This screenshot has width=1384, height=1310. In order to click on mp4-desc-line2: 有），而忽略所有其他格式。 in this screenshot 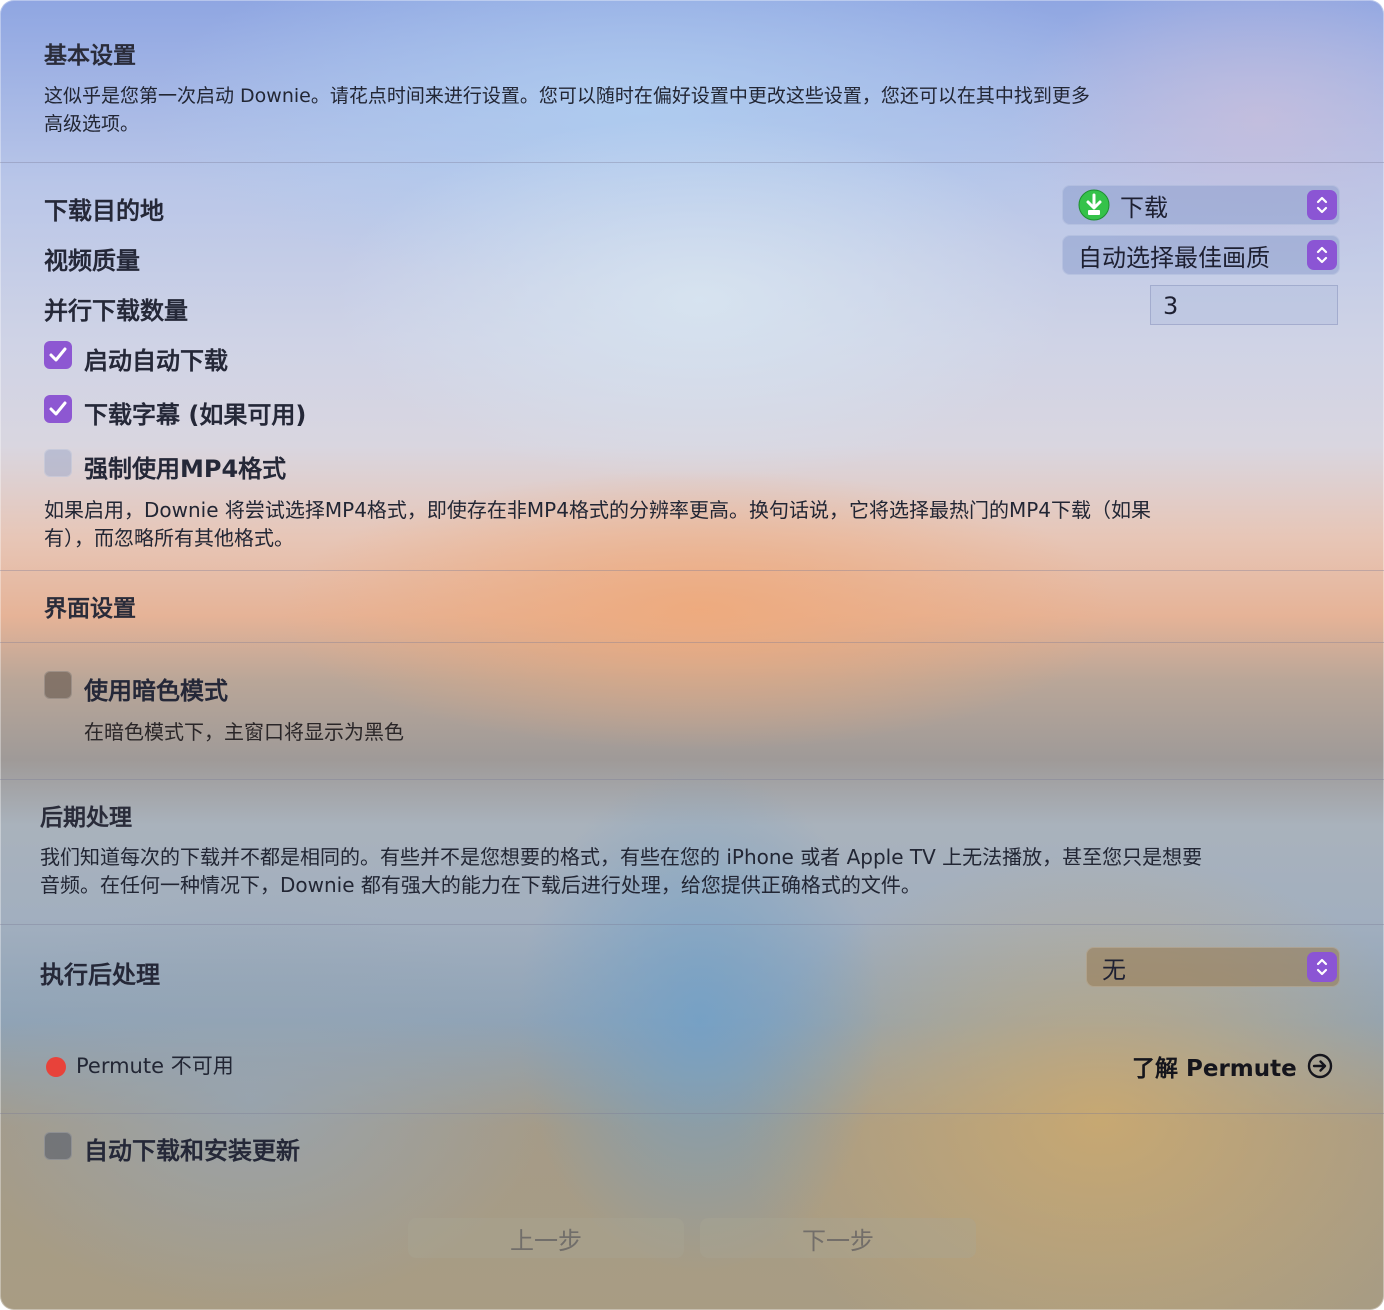, I will do `click(169, 538)`.